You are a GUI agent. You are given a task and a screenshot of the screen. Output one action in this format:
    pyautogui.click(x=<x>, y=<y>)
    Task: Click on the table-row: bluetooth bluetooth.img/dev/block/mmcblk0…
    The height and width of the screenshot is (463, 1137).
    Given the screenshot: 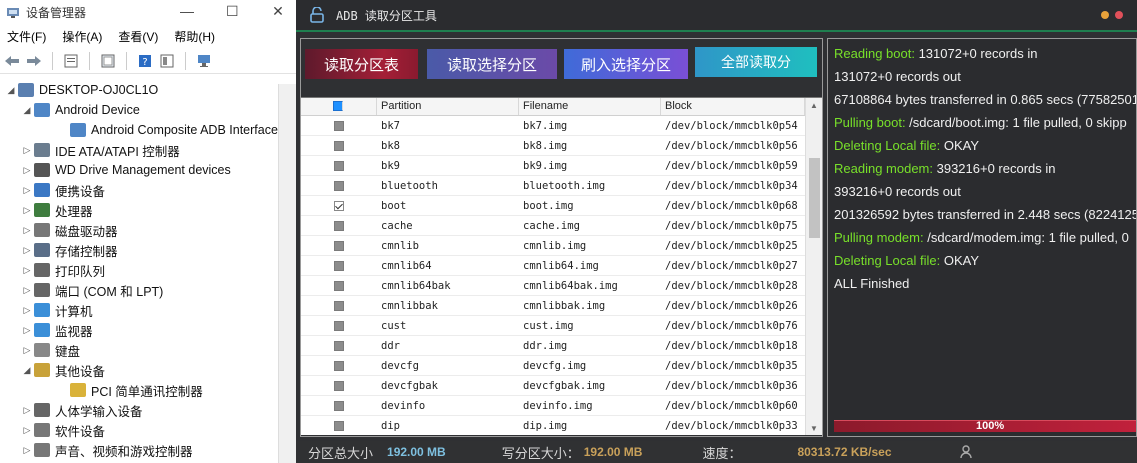 What is the action you would take?
    pyautogui.click(x=561, y=186)
    